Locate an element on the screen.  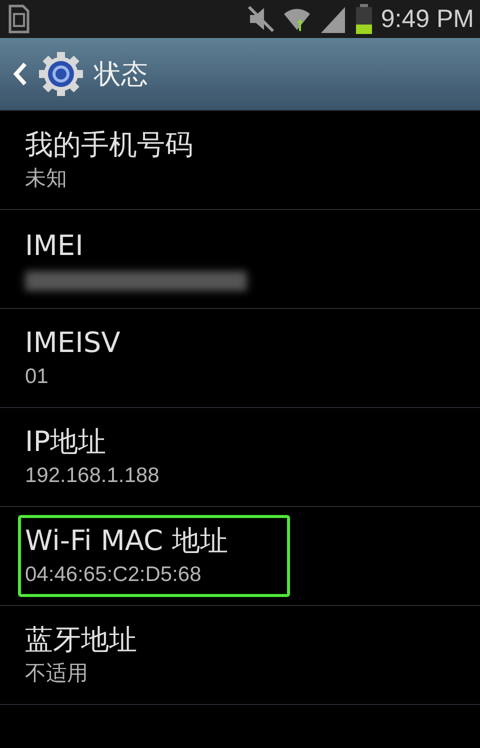
signal-icon is located at coordinates (332, 19).